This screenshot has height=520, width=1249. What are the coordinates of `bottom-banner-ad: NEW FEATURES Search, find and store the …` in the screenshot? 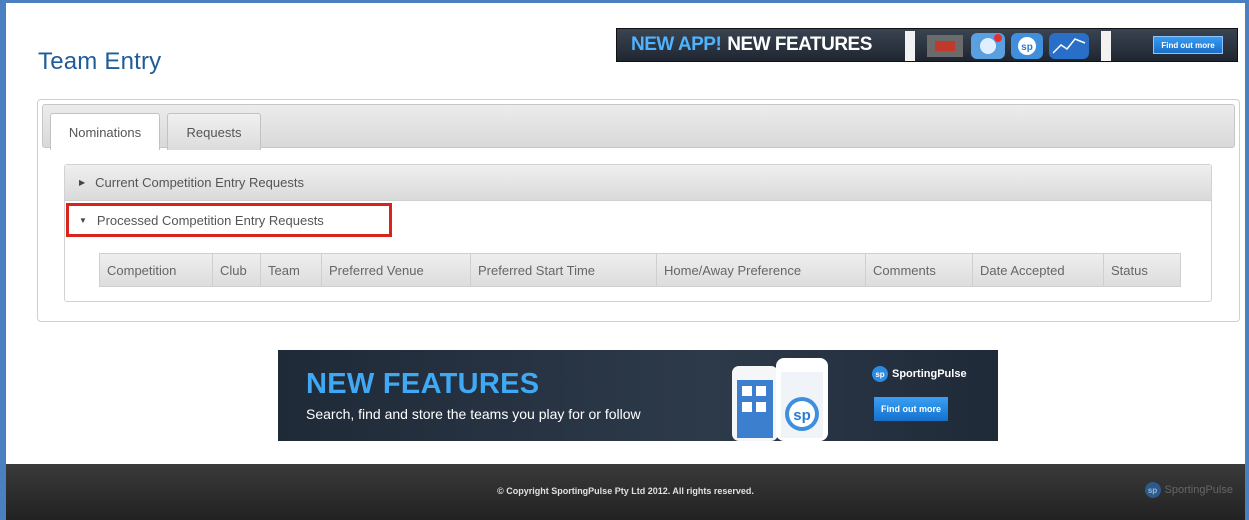 It's located at (638, 395).